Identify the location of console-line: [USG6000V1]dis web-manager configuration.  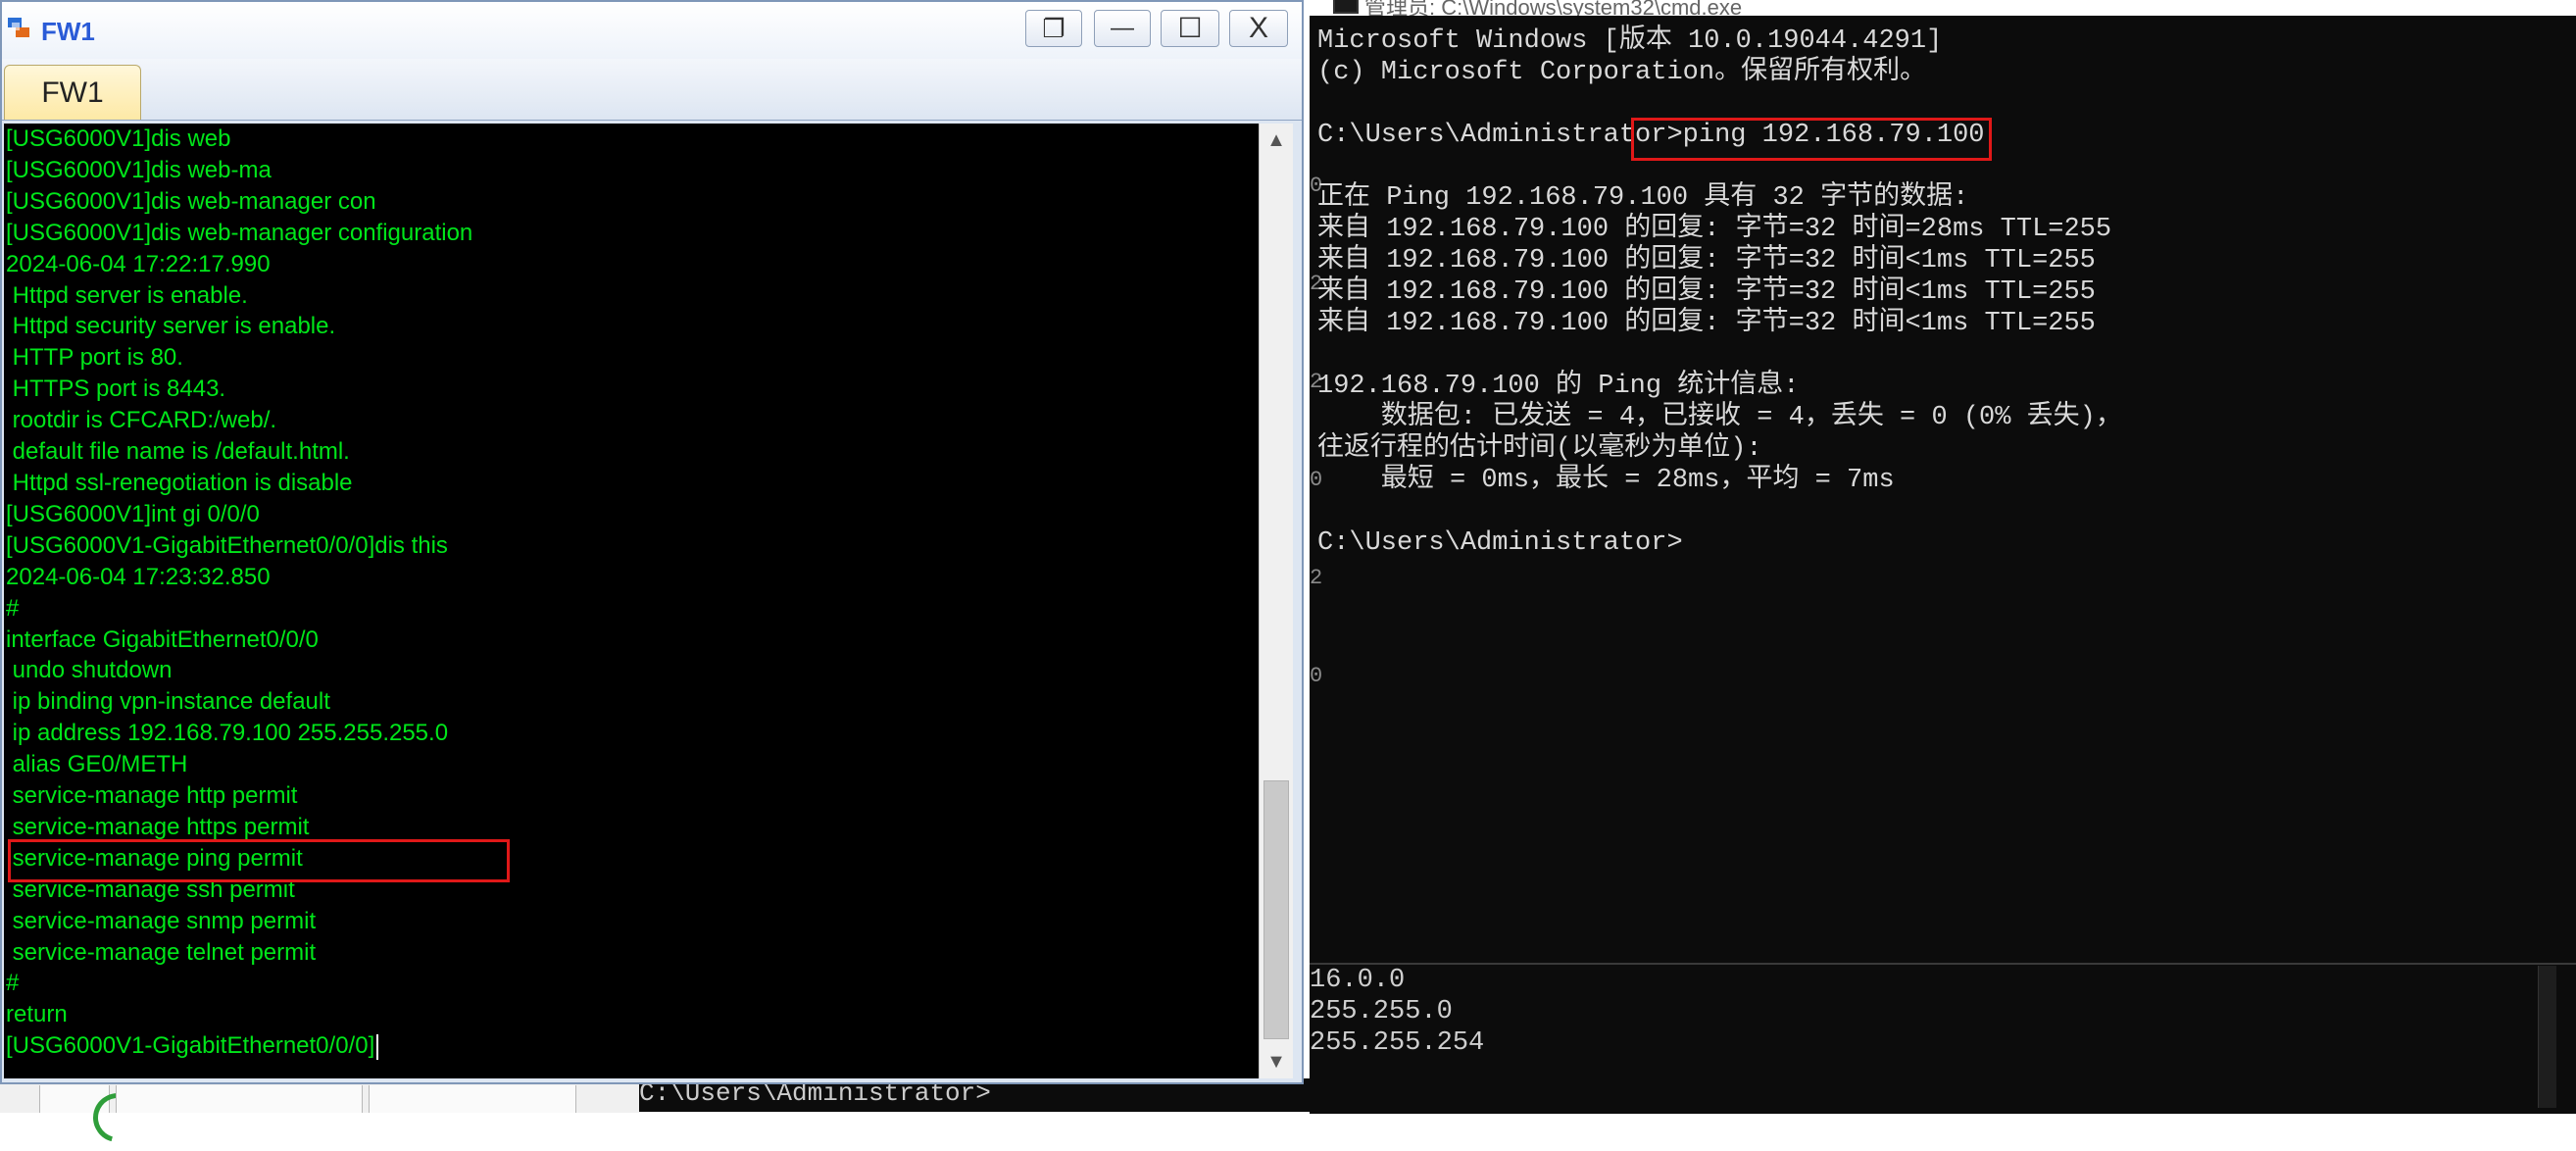
(239, 232).